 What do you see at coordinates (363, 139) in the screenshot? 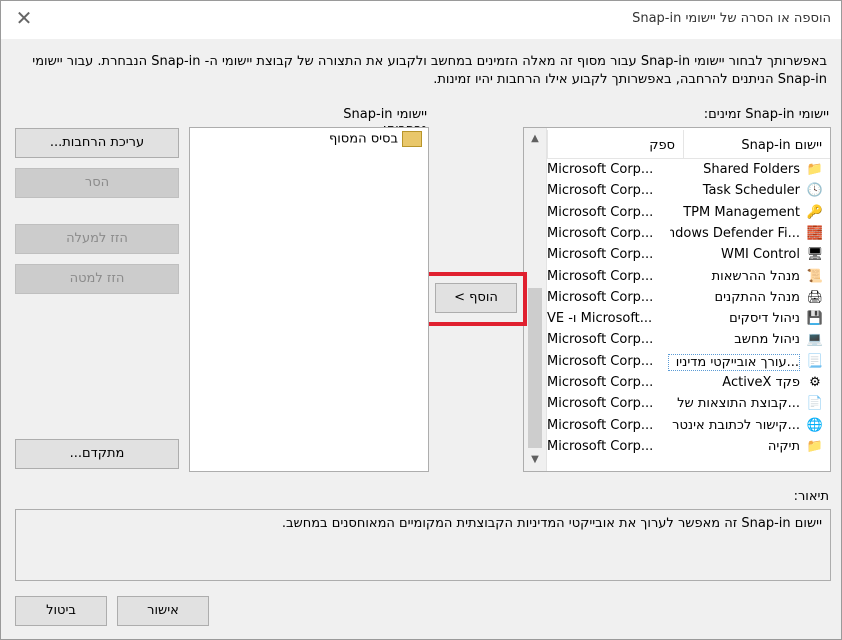
I see `list-item-label: בסיס המסוף` at bounding box center [363, 139].